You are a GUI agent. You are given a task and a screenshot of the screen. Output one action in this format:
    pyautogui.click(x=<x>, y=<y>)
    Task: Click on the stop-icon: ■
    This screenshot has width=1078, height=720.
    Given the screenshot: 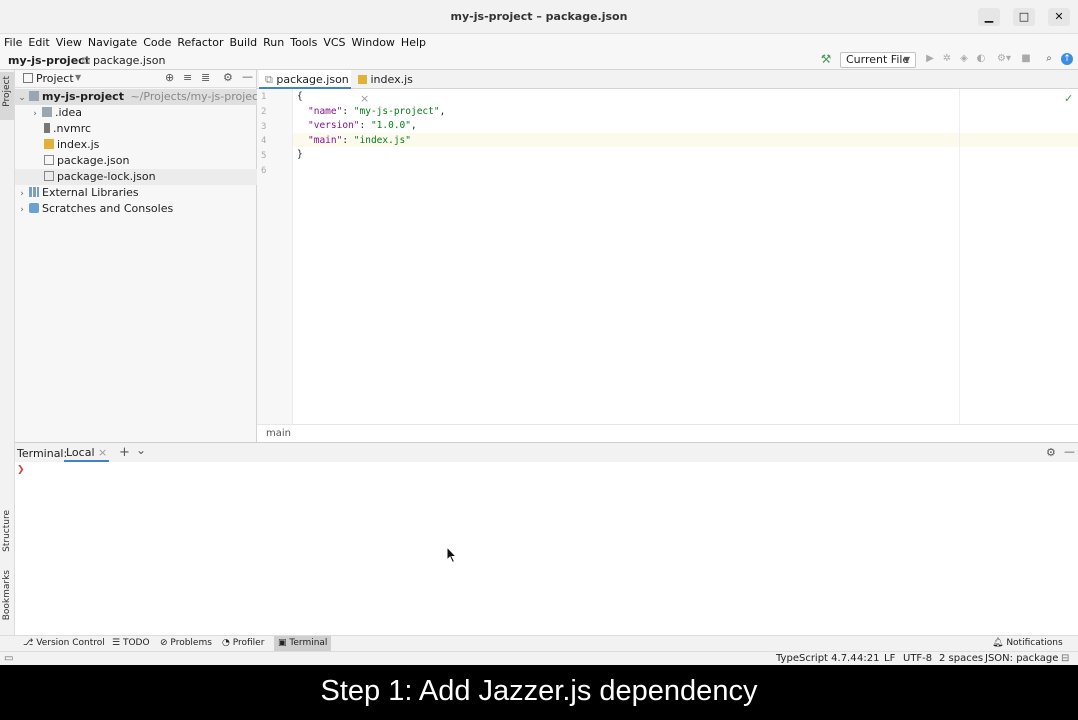 What is the action you would take?
    pyautogui.click(x=1026, y=59)
    